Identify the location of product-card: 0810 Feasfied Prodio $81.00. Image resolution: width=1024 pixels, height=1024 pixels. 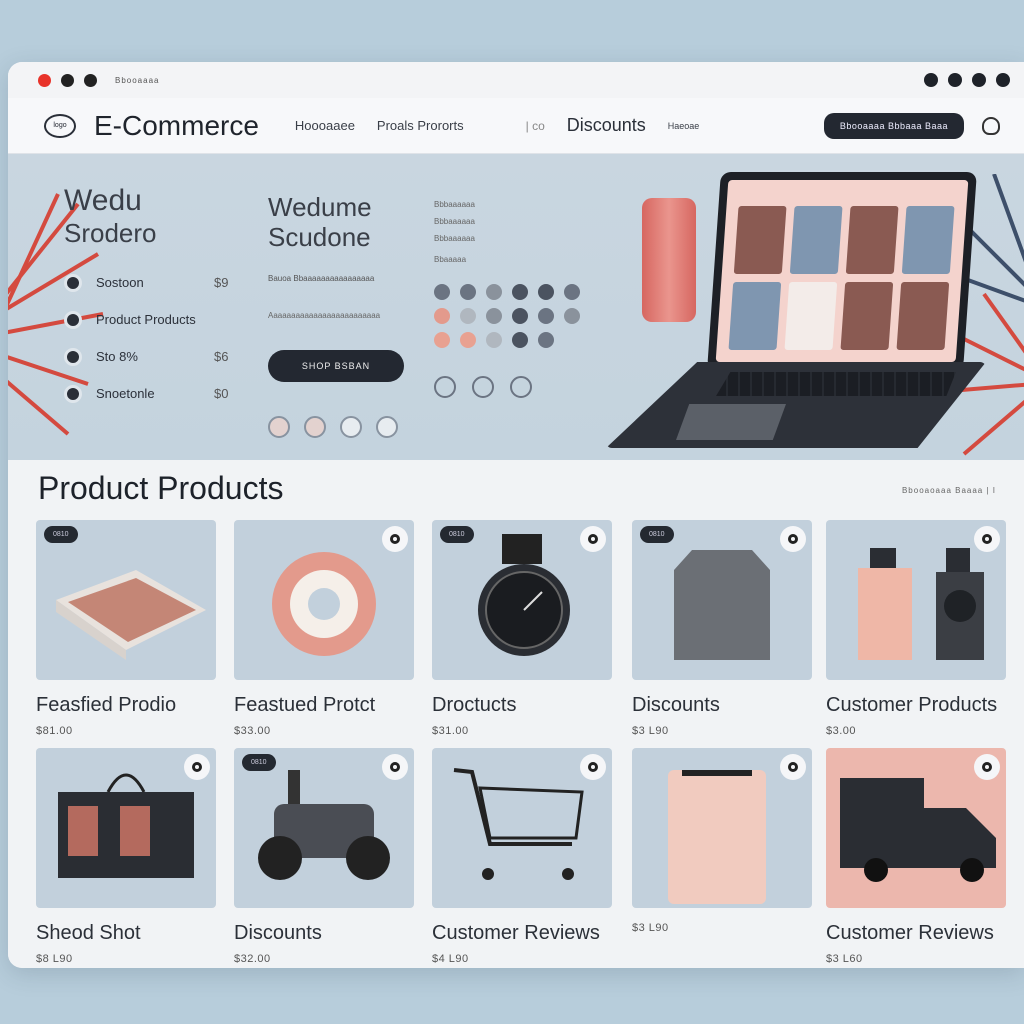
(126, 628).